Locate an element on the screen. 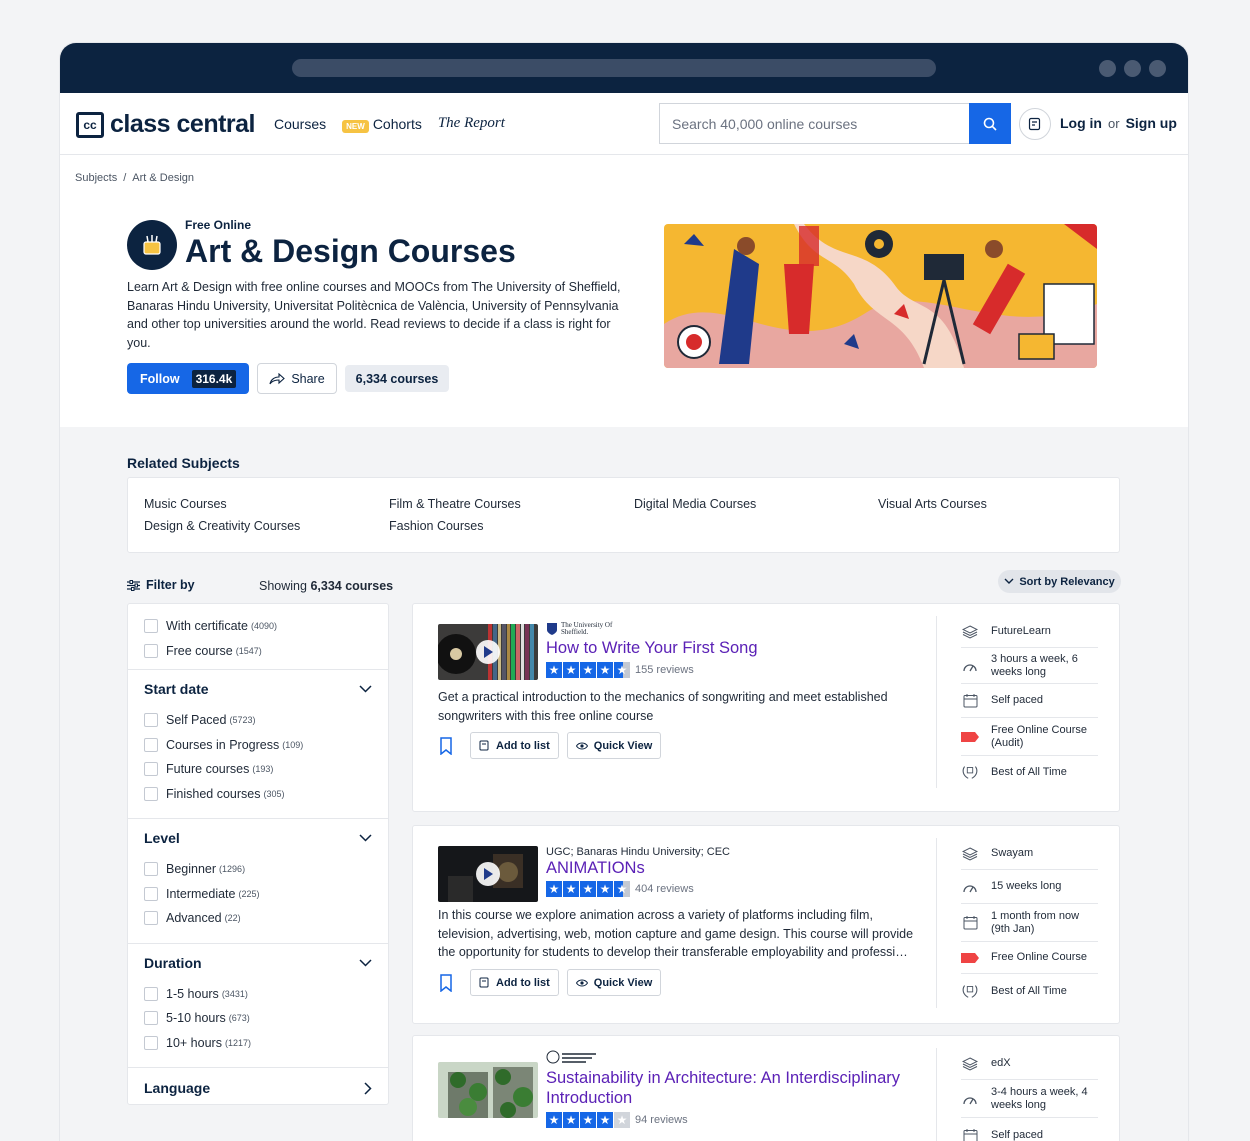 Image resolution: width=1250 pixels, height=1141 pixels. filter-option: Future courses (193) is located at coordinates (258, 769).